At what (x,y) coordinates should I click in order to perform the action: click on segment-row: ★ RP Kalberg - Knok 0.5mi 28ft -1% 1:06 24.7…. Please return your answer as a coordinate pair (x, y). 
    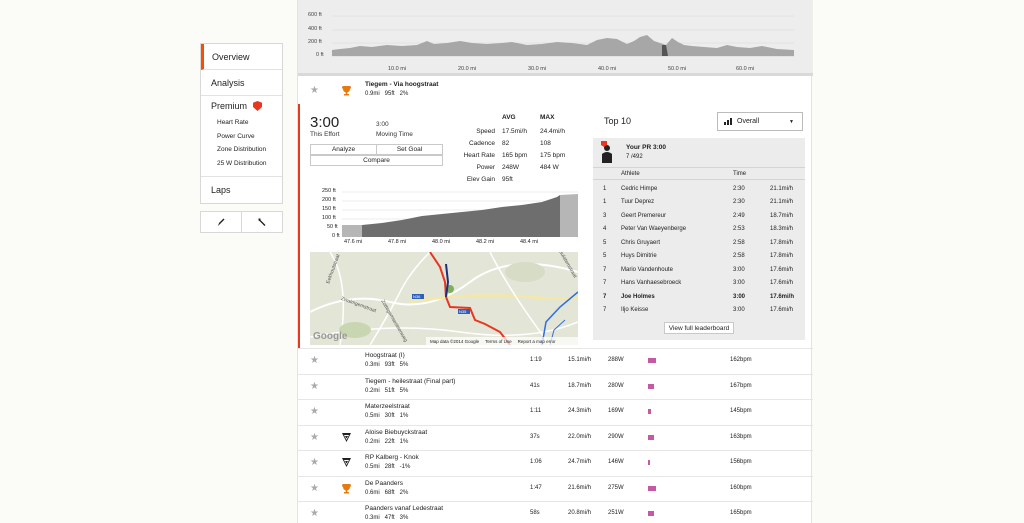
    Looking at the image, I should click on (555, 462).